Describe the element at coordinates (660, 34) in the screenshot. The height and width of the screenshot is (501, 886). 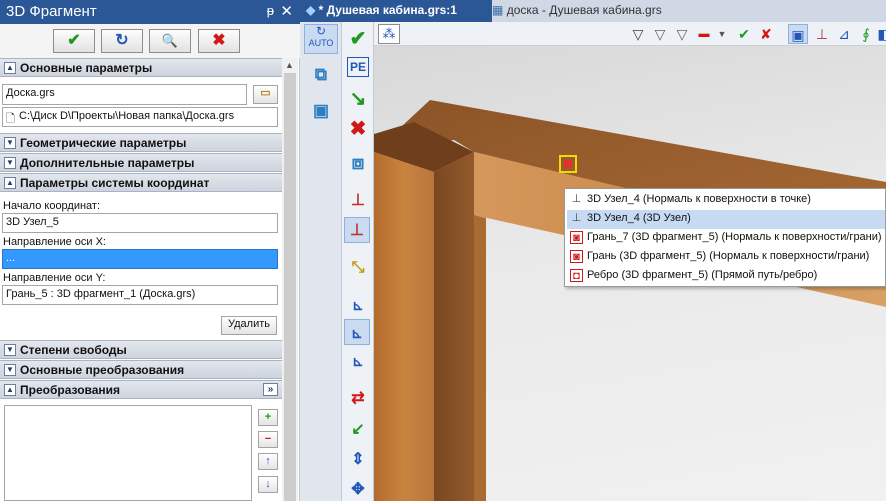
I see `filter-face-icon: ▽` at that location.